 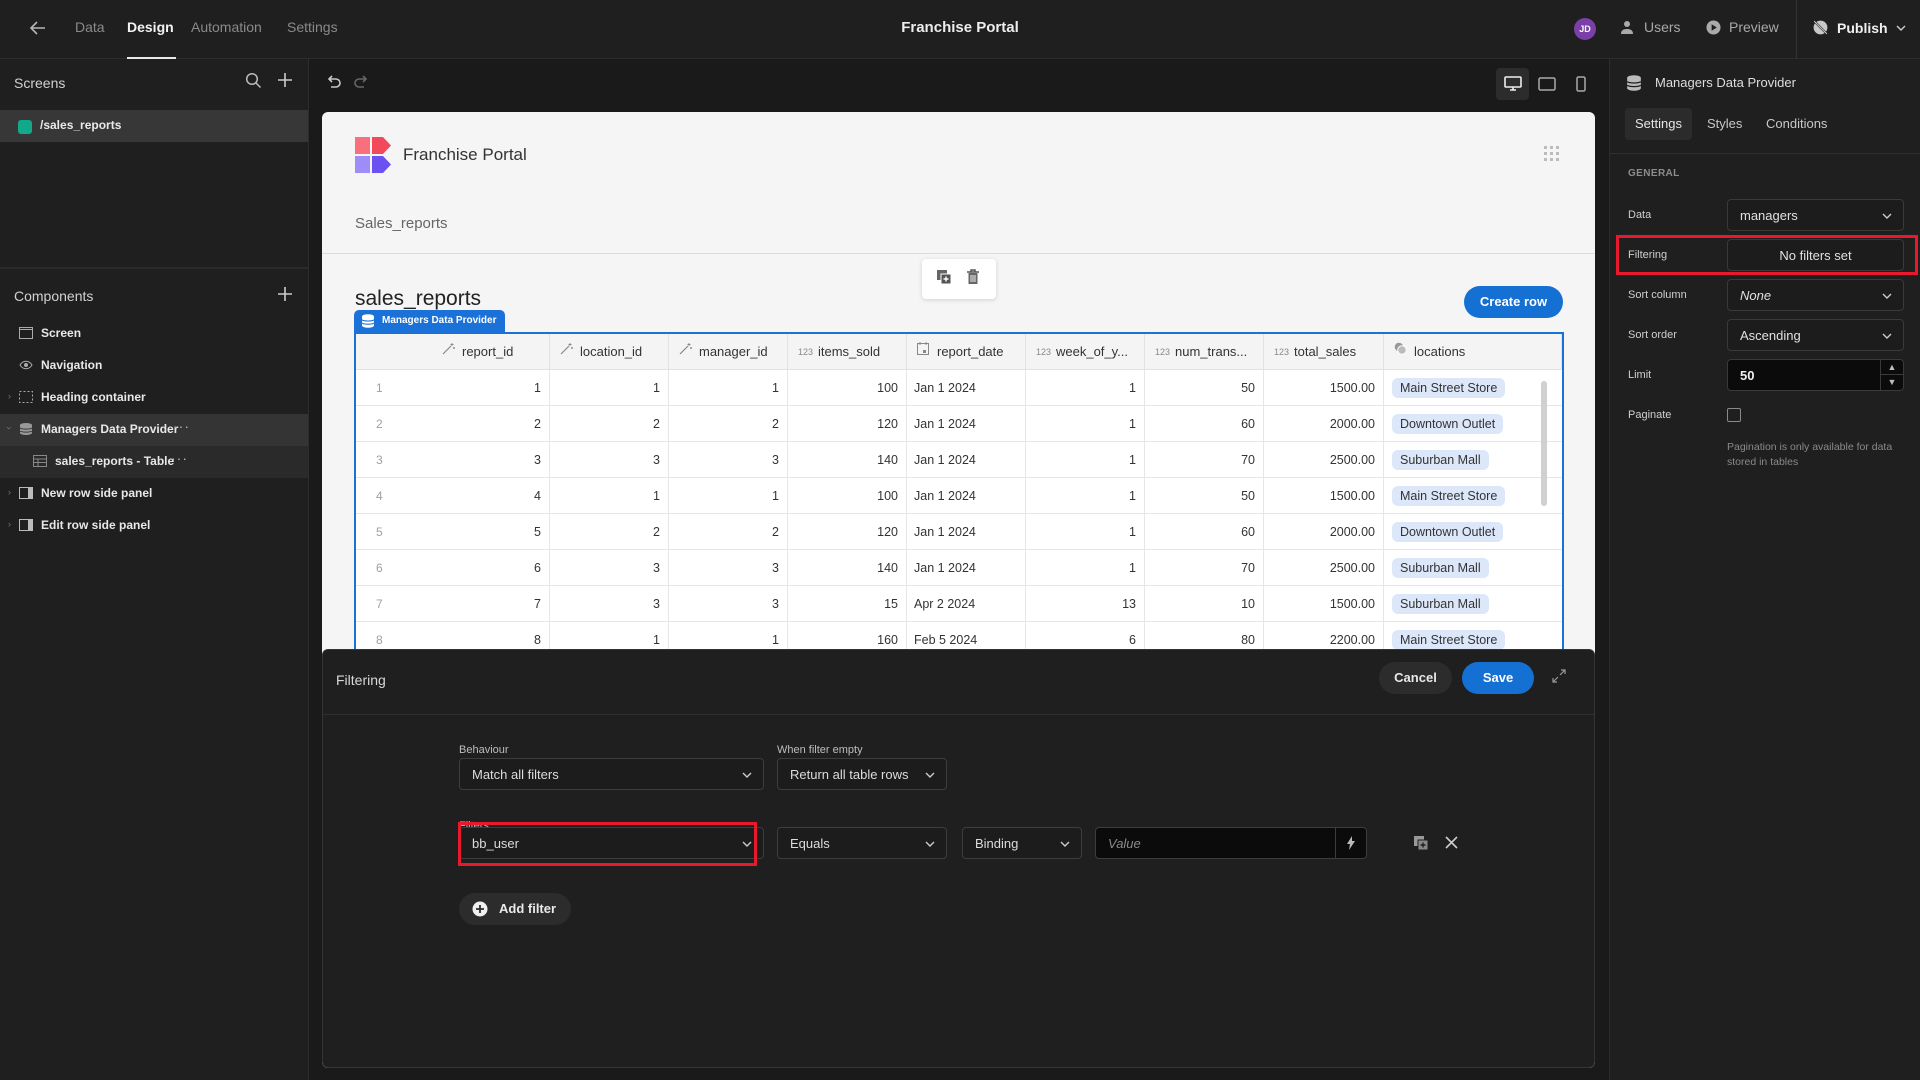 What do you see at coordinates (1204, 424) in the screenshot?
I see `cell-num-transactions: 60` at bounding box center [1204, 424].